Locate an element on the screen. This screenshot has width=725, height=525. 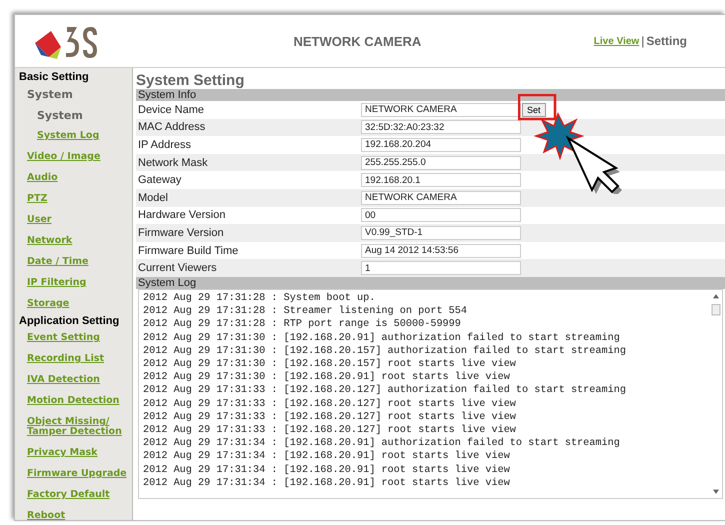
field-label: Network Mask is located at coordinates (173, 162).